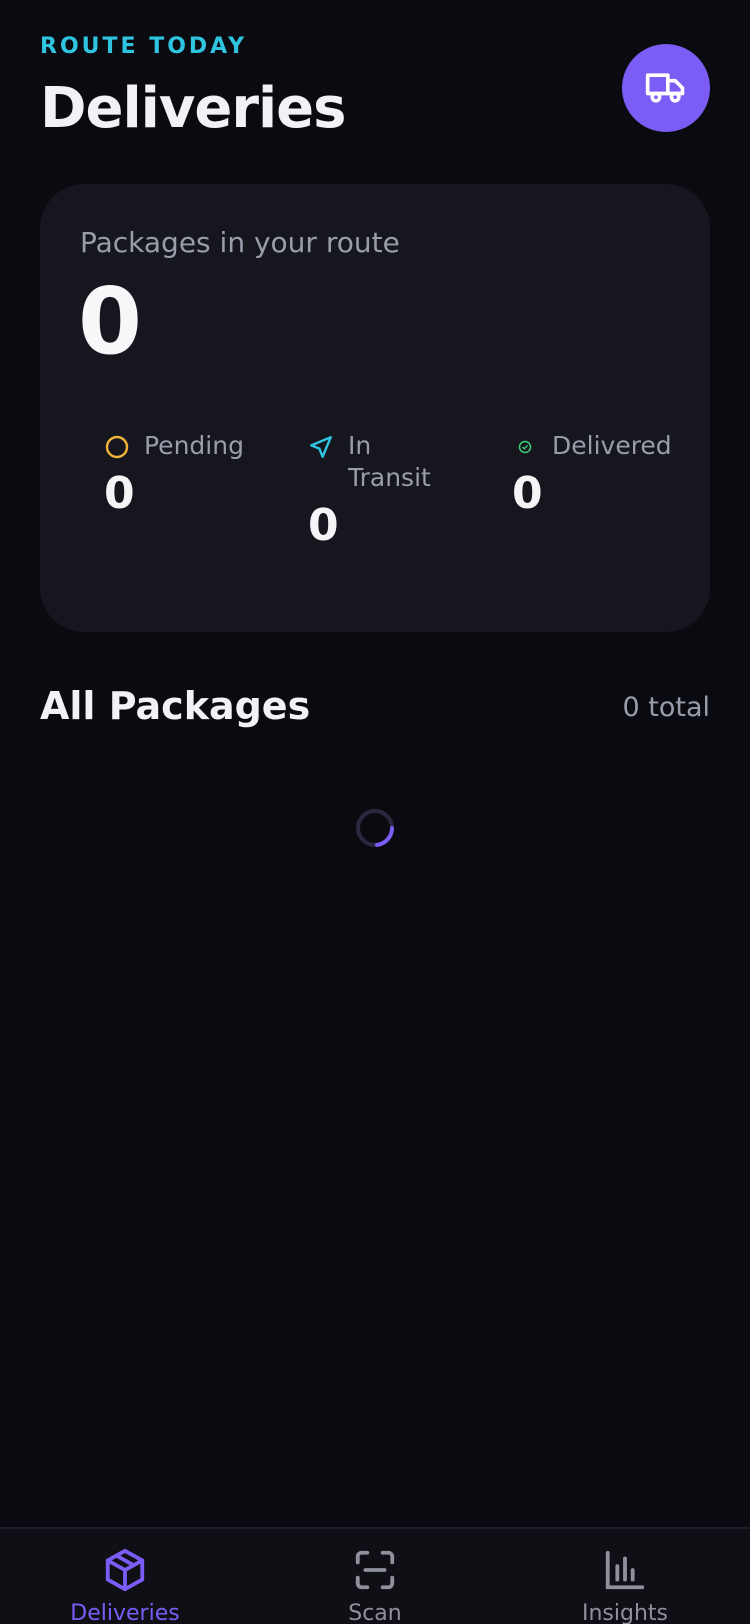 The image size is (750, 1624). I want to click on stat-in-transit: In Transit 0, so click(398, 489).